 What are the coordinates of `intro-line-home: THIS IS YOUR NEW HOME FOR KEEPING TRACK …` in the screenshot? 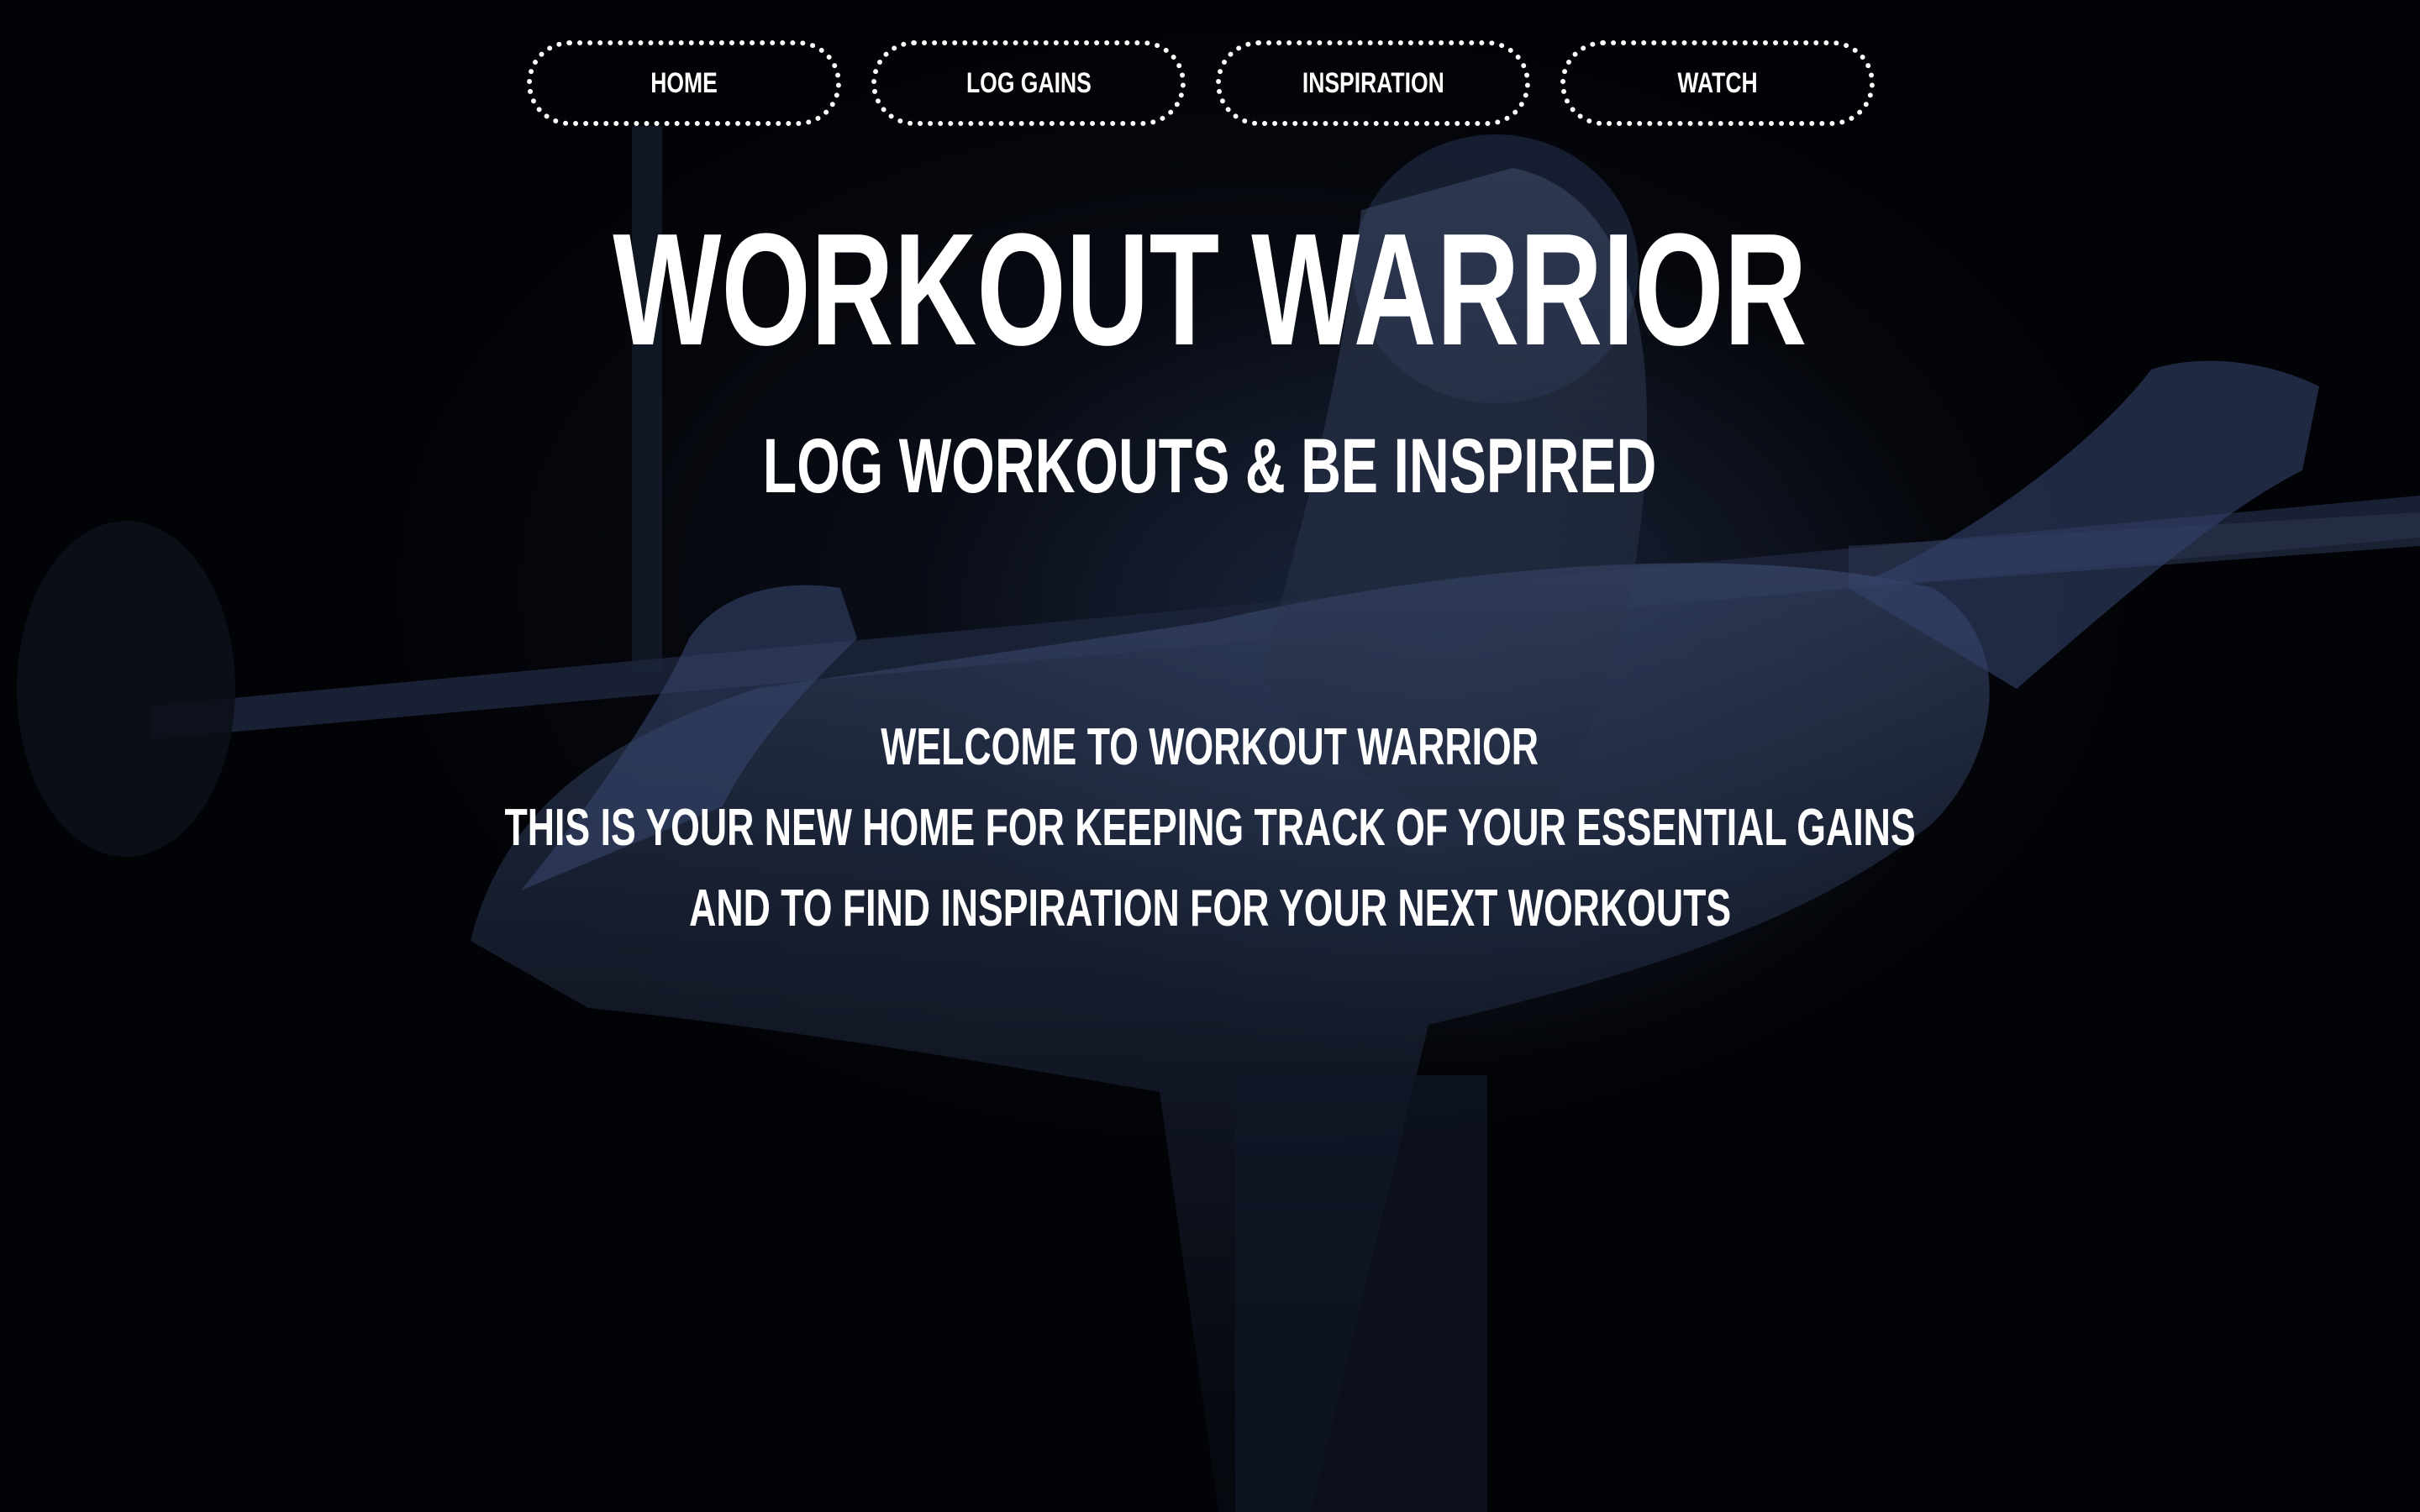 It's located at (1210, 828).